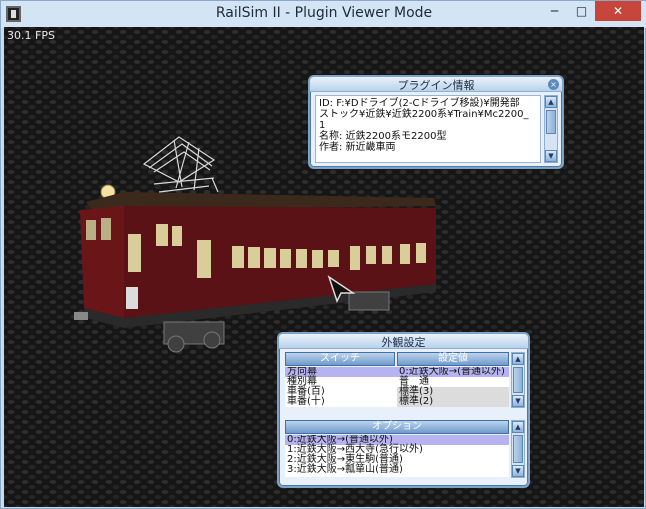 The height and width of the screenshot is (509, 646). What do you see at coordinates (419, 103) in the screenshot?
I see `info-line: ID: F:¥Dドライブ(2-Cドライブ移設)¥開発部` at bounding box center [419, 103].